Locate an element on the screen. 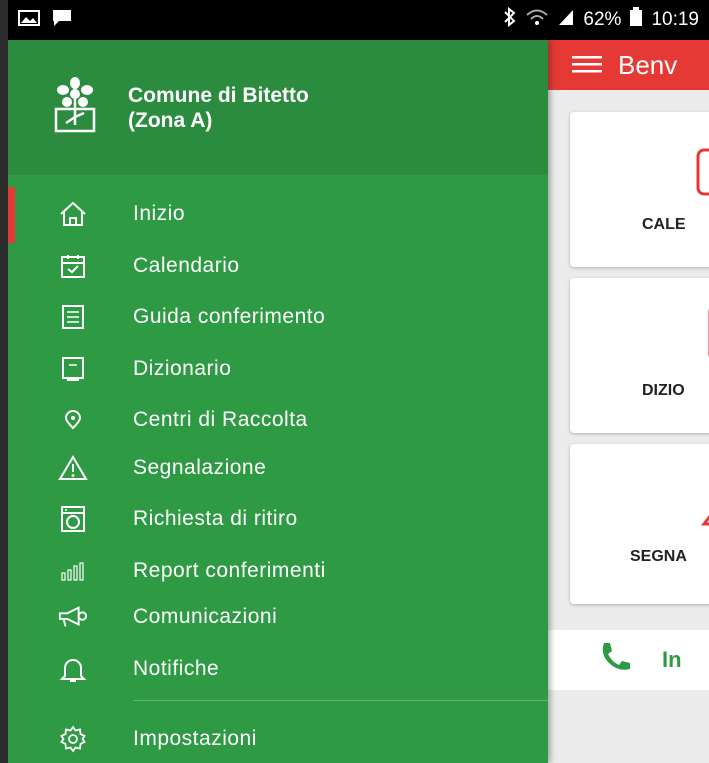  status-bar: 62% 10:19 is located at coordinates (358, 20).